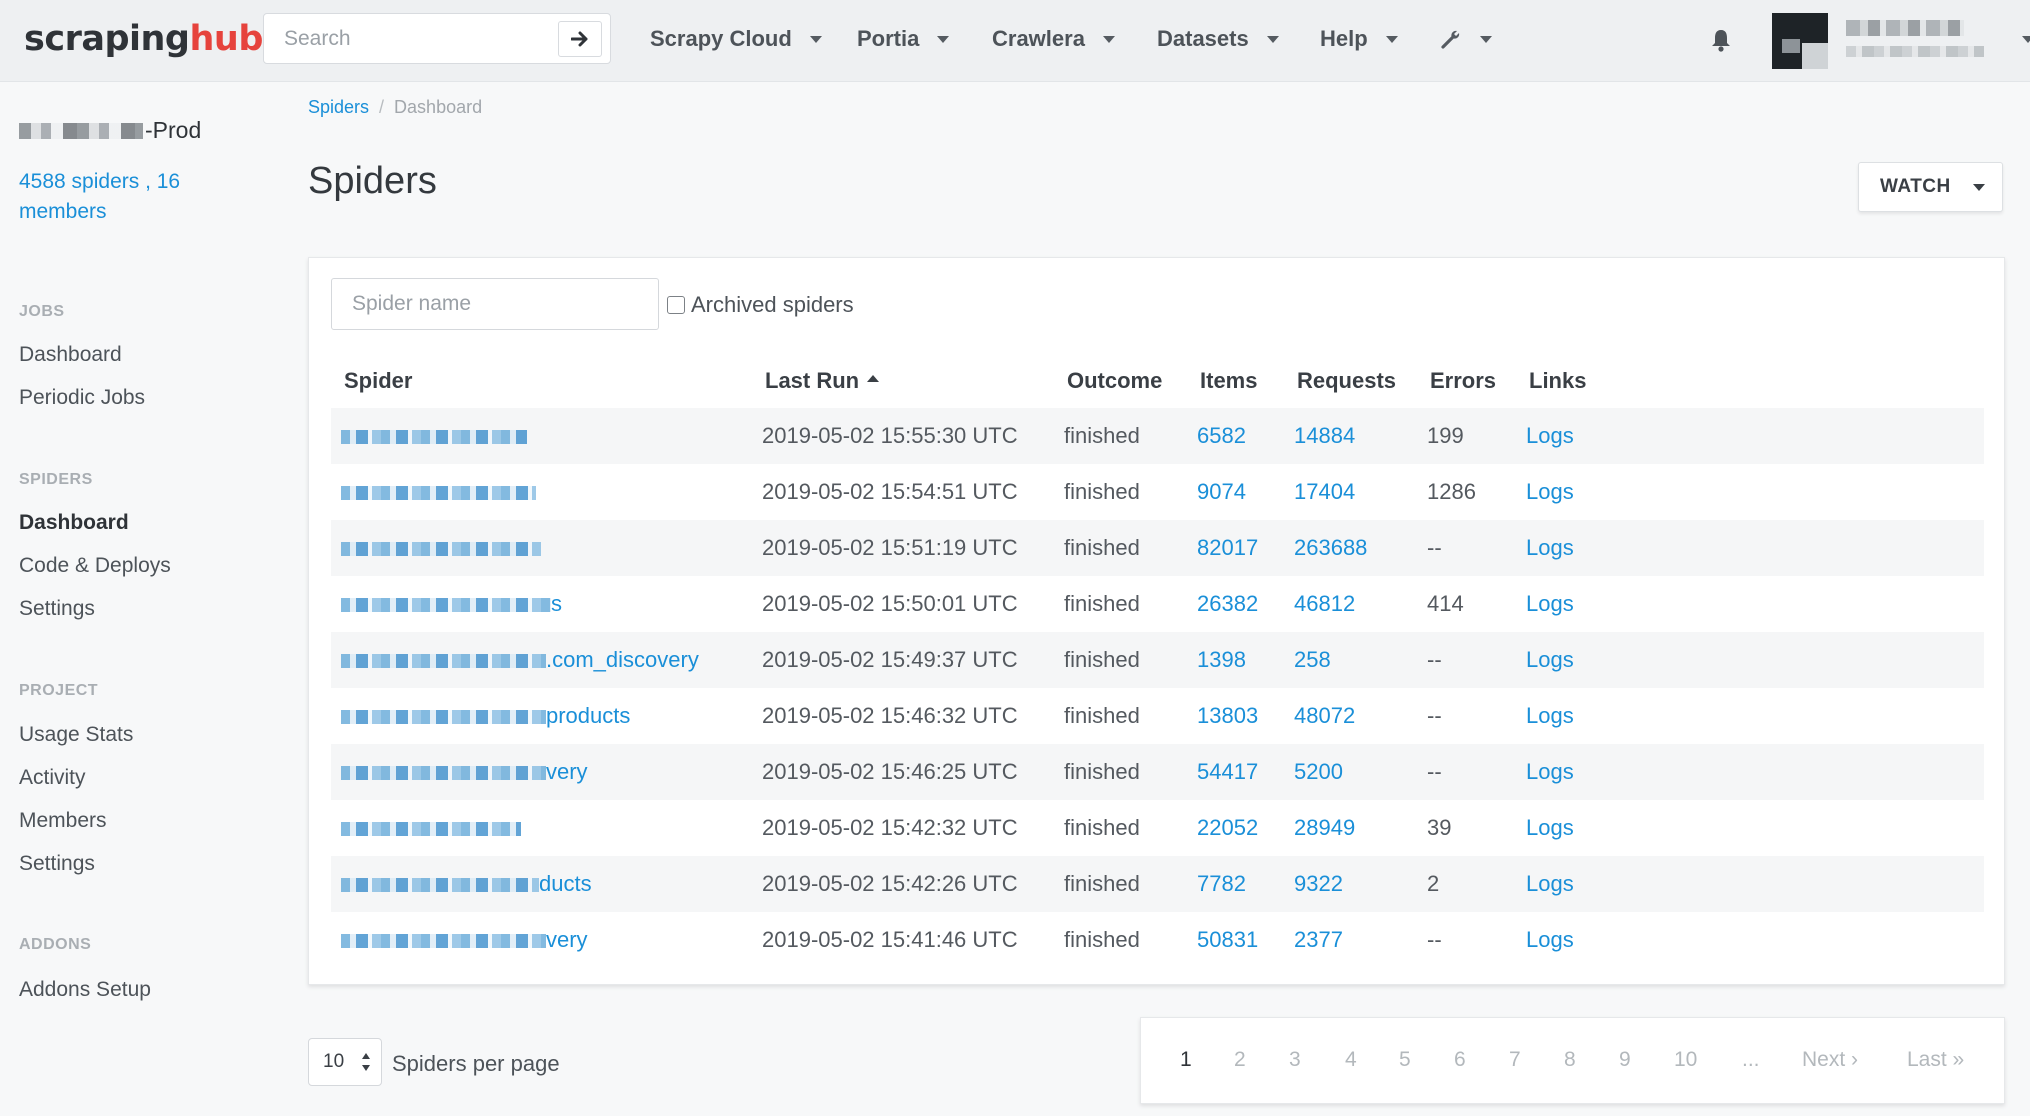  What do you see at coordinates (1625, 1060) in the screenshot?
I see `page-9: 9` at bounding box center [1625, 1060].